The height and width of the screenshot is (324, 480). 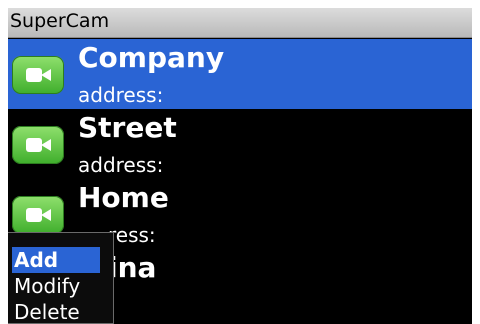 I want to click on contact-name: Company, so click(x=151, y=57).